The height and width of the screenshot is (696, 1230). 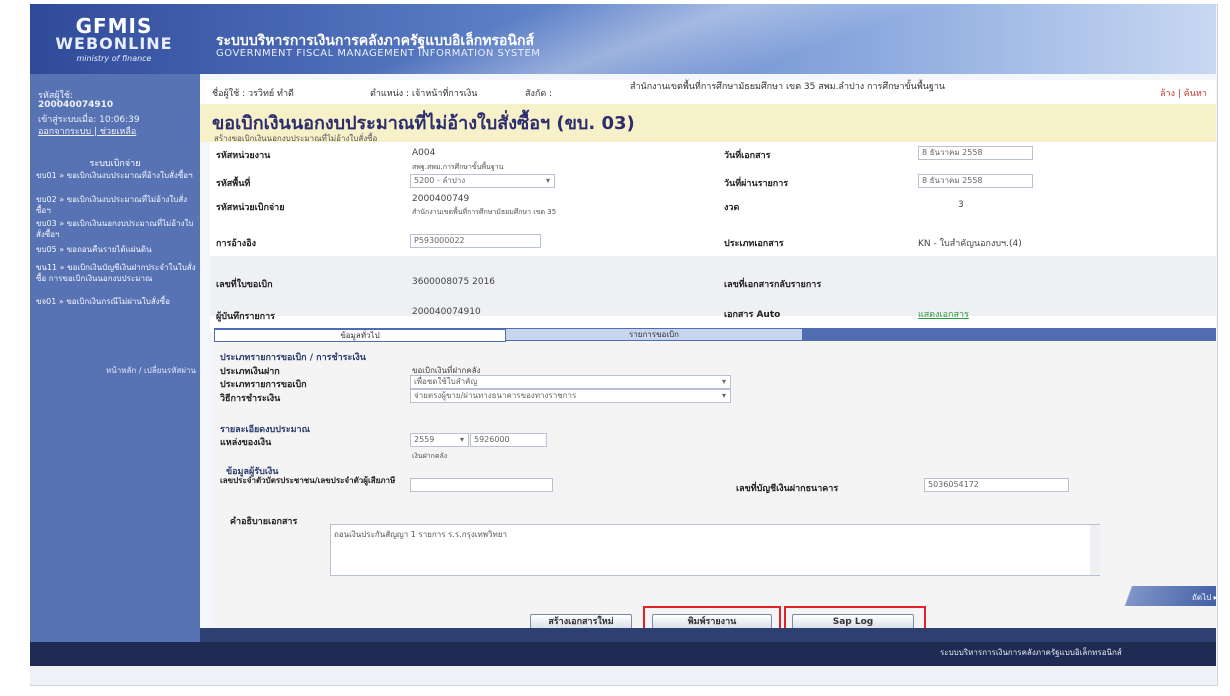 I want to click on next-label: ถัดไป ▸, so click(x=1205, y=597).